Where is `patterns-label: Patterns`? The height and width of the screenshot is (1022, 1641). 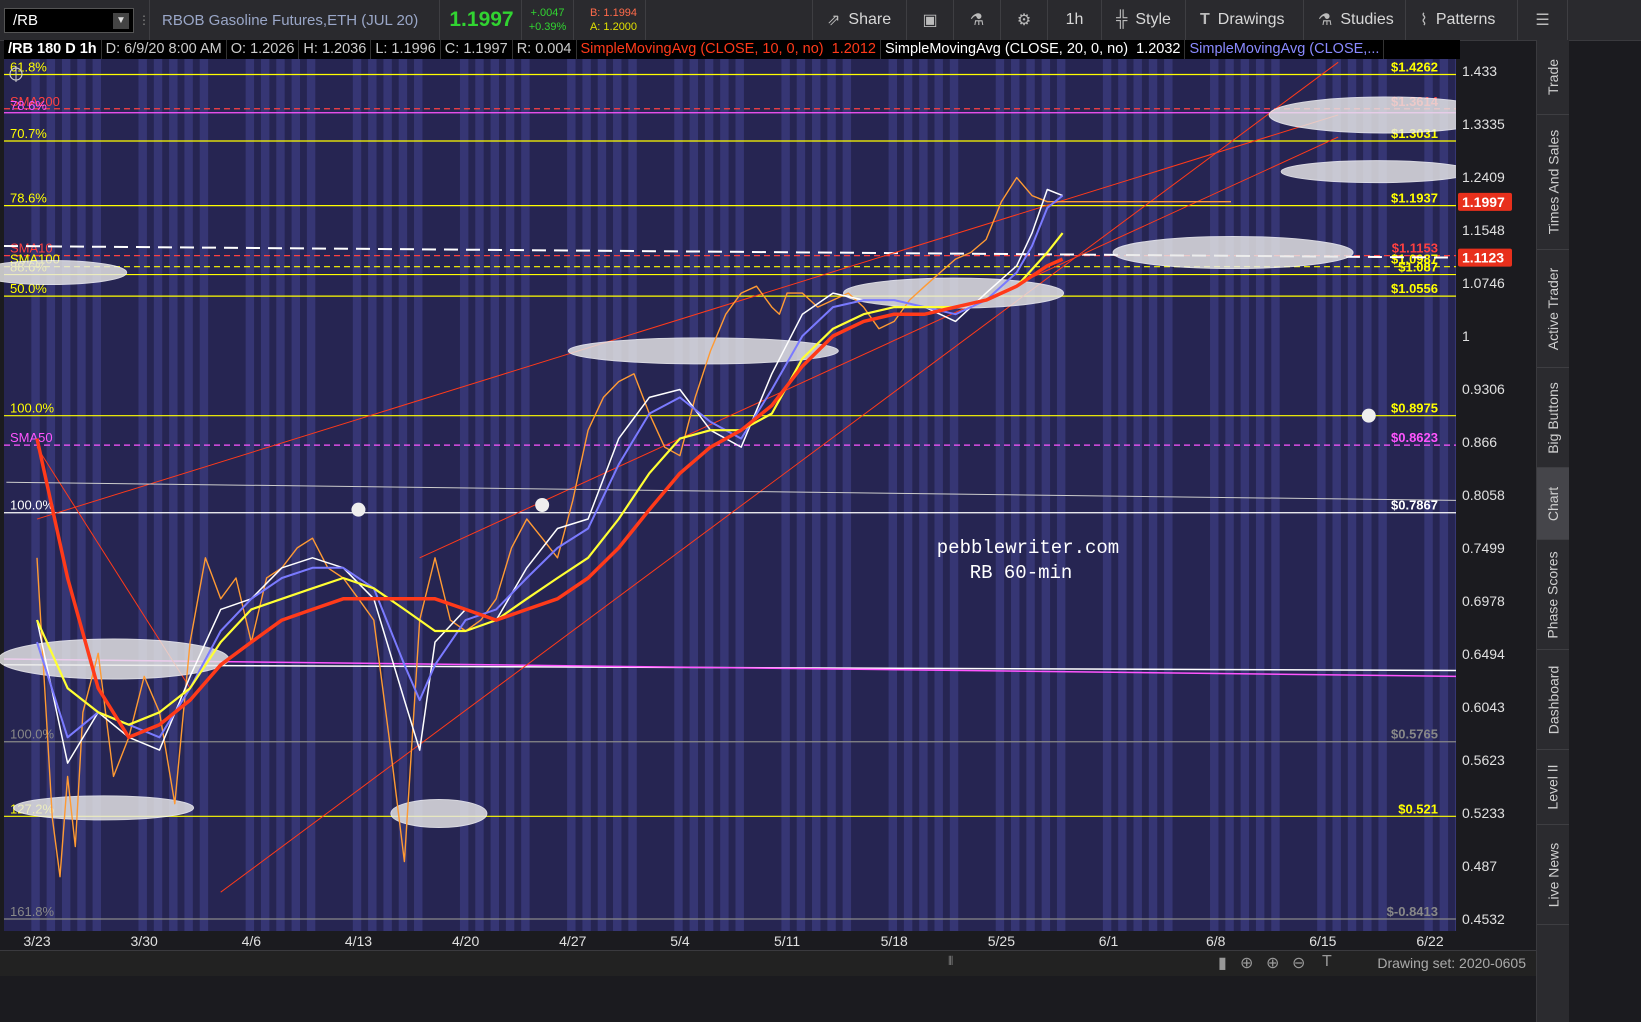 patterns-label: Patterns is located at coordinates (1465, 19).